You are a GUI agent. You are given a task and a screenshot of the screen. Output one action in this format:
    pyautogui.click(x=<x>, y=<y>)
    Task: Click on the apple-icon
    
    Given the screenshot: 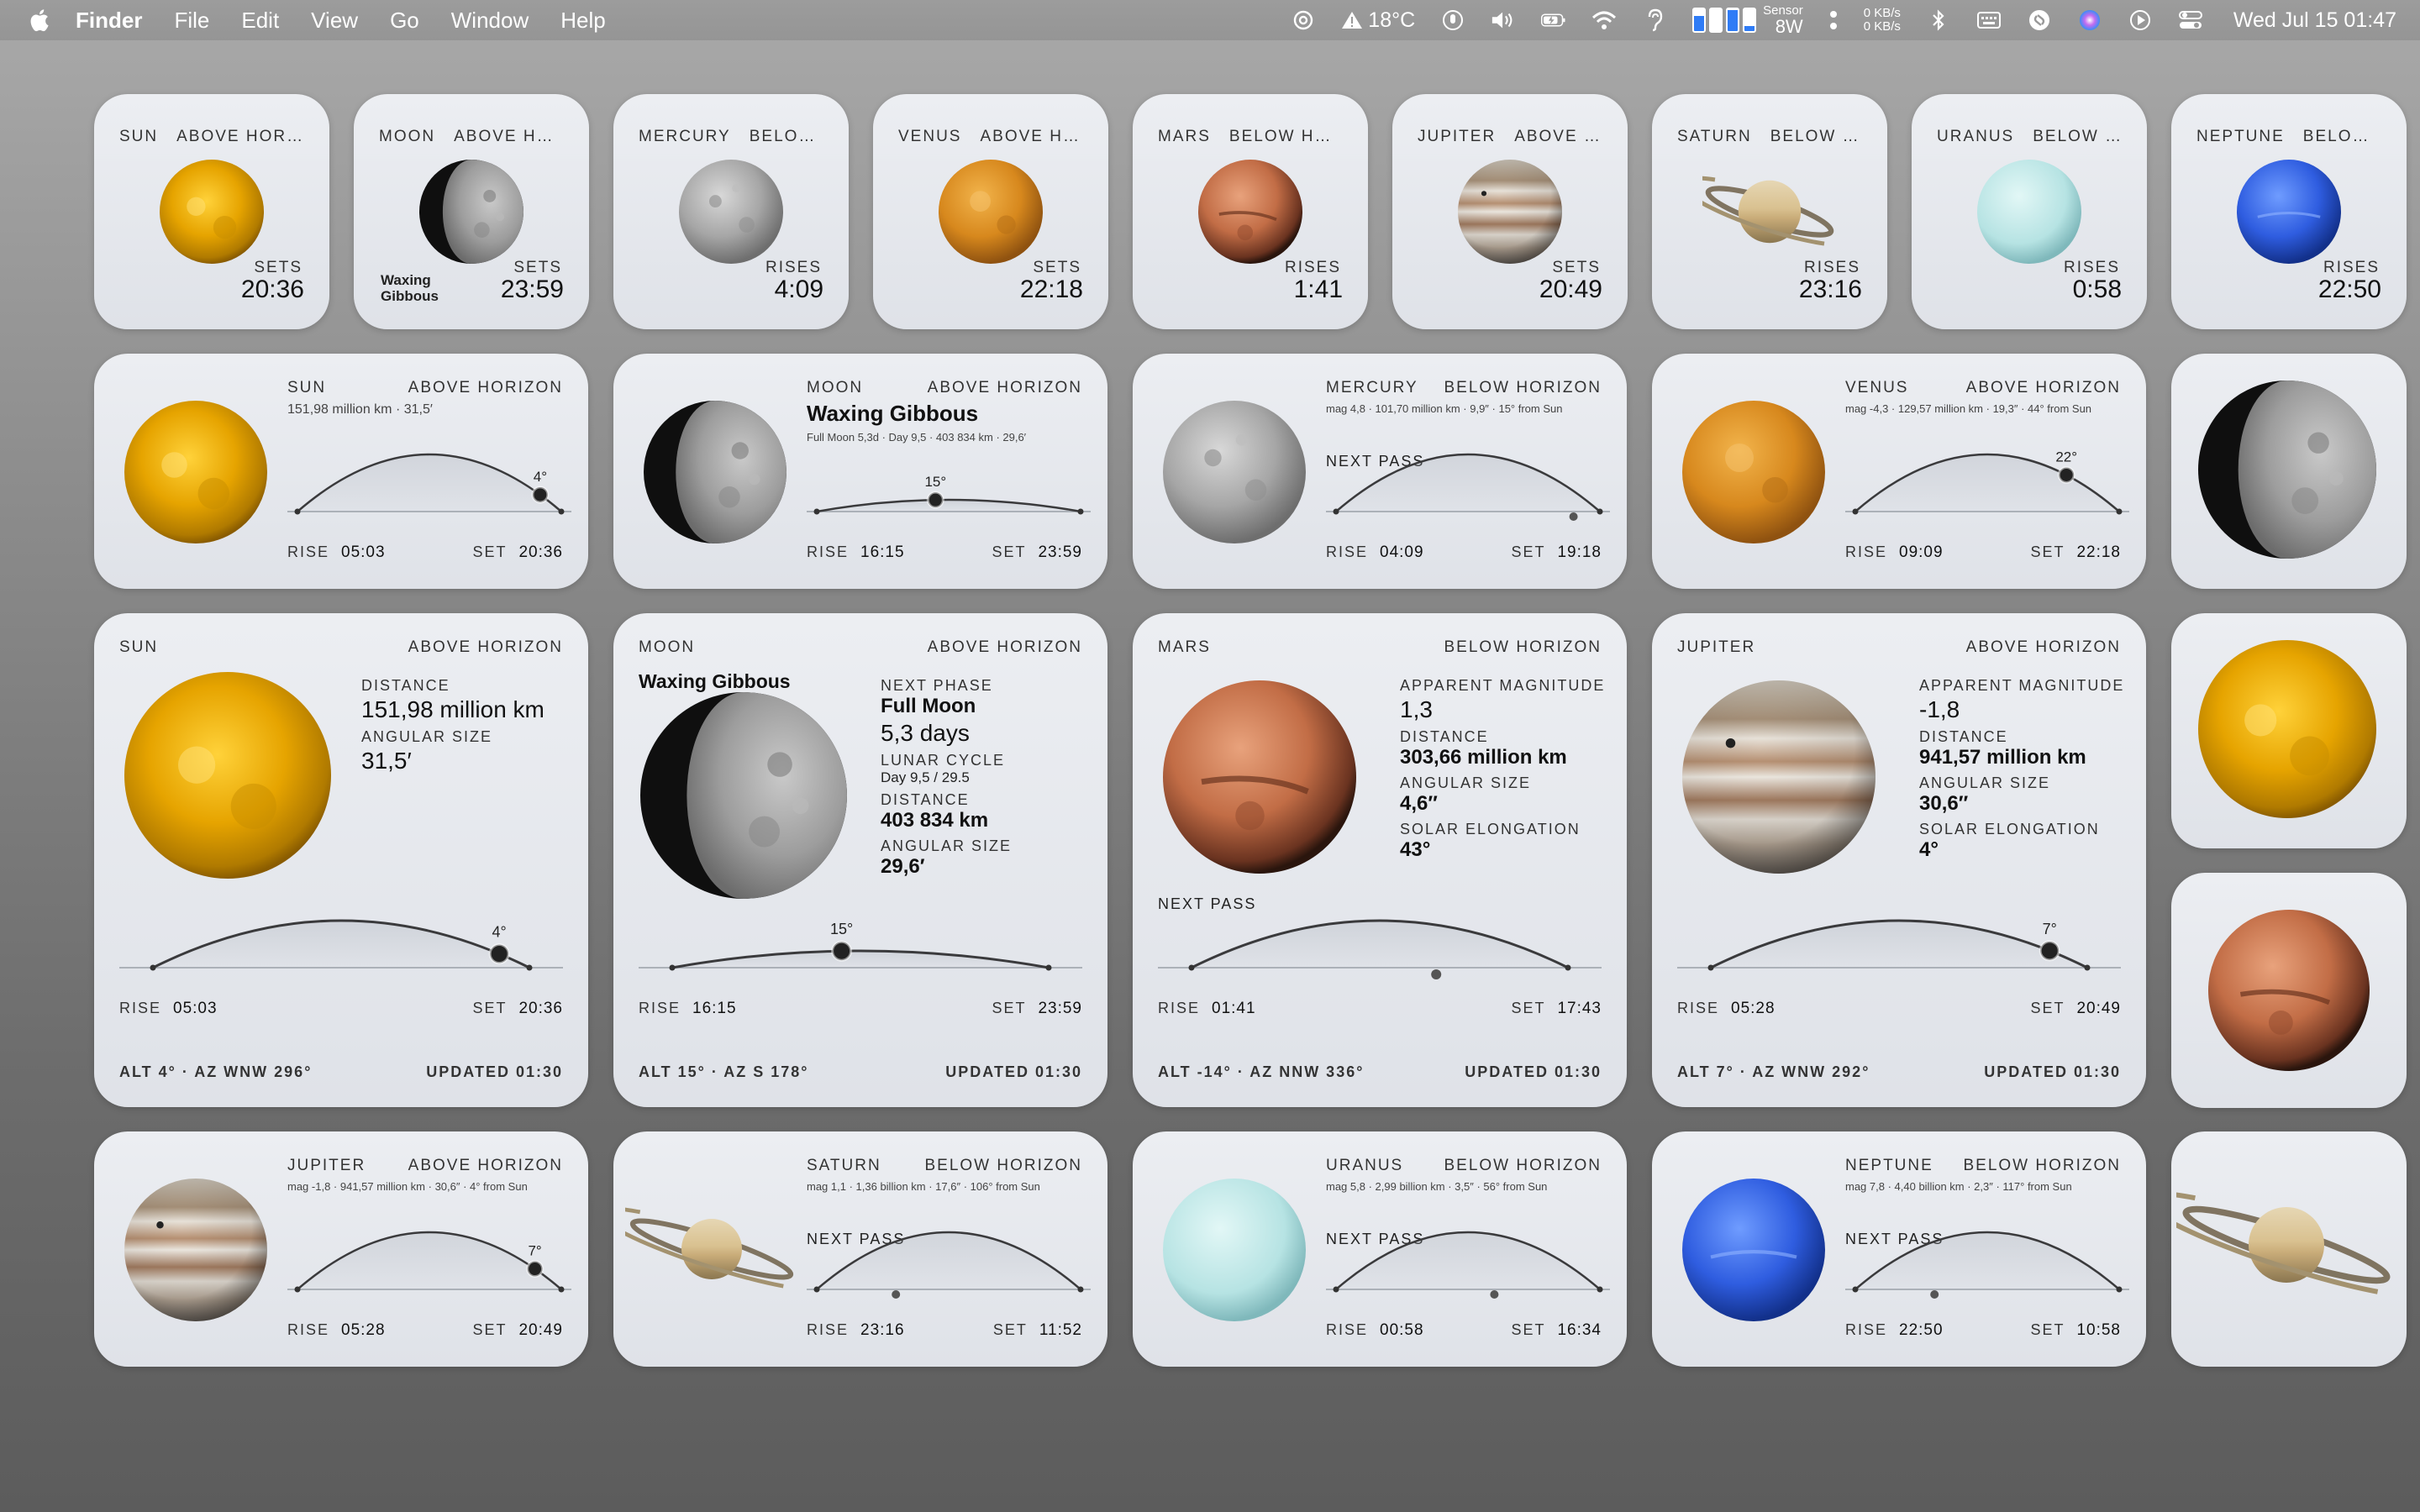 What is the action you would take?
    pyautogui.click(x=38, y=20)
    